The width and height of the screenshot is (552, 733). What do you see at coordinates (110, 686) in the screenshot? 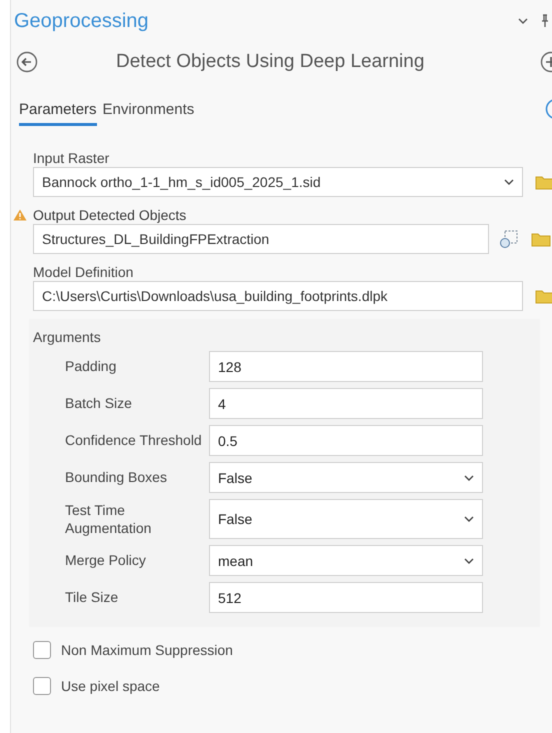
I see `checkbox-label: Use pixel space` at bounding box center [110, 686].